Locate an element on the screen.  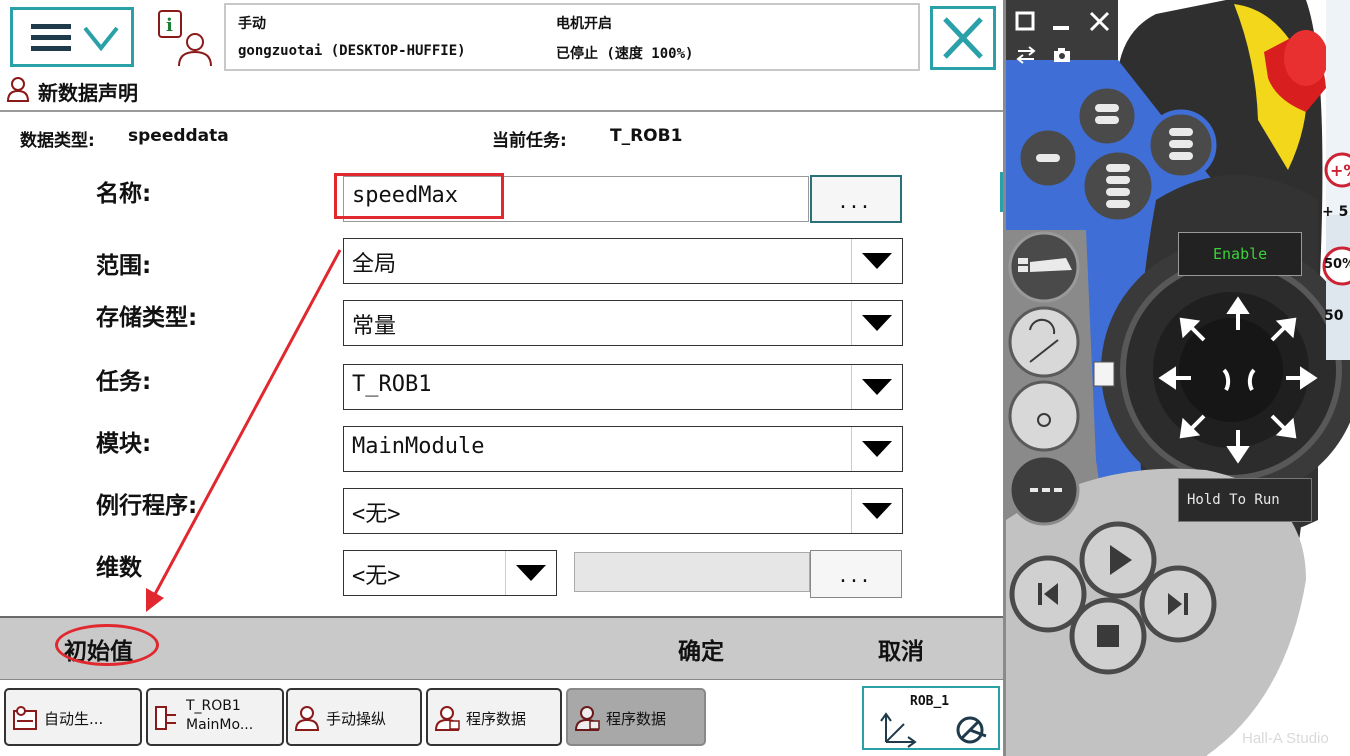
taskbar-item-jogging: 手动操纵 is located at coordinates (354, 717).